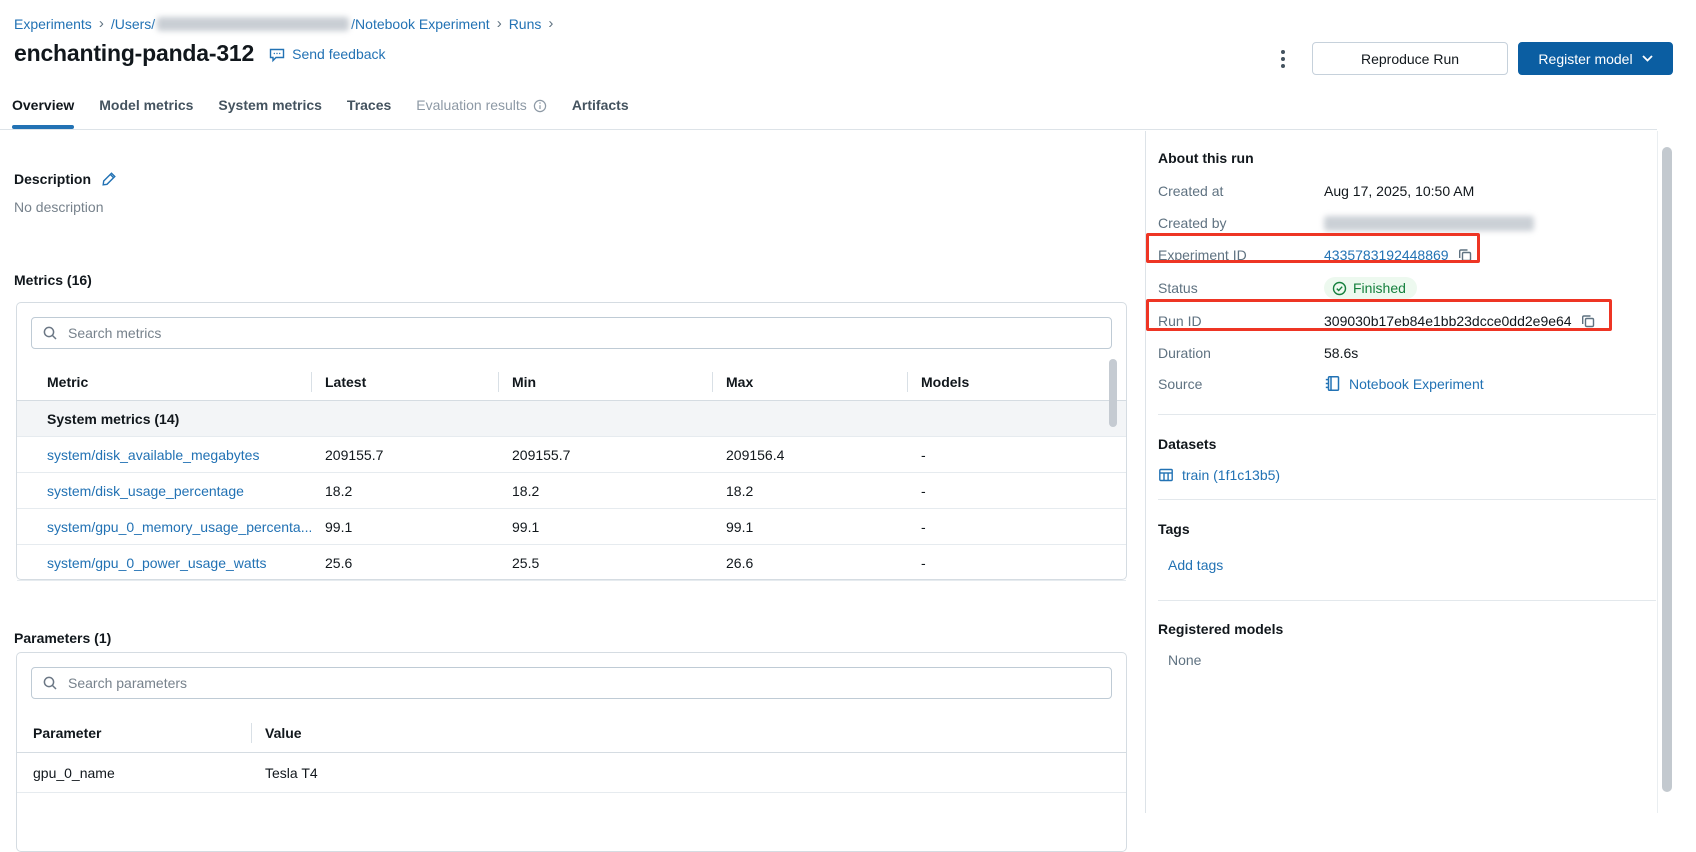 This screenshot has width=1696, height=852. I want to click on page-scrollbar-thumb, so click(1667, 469).